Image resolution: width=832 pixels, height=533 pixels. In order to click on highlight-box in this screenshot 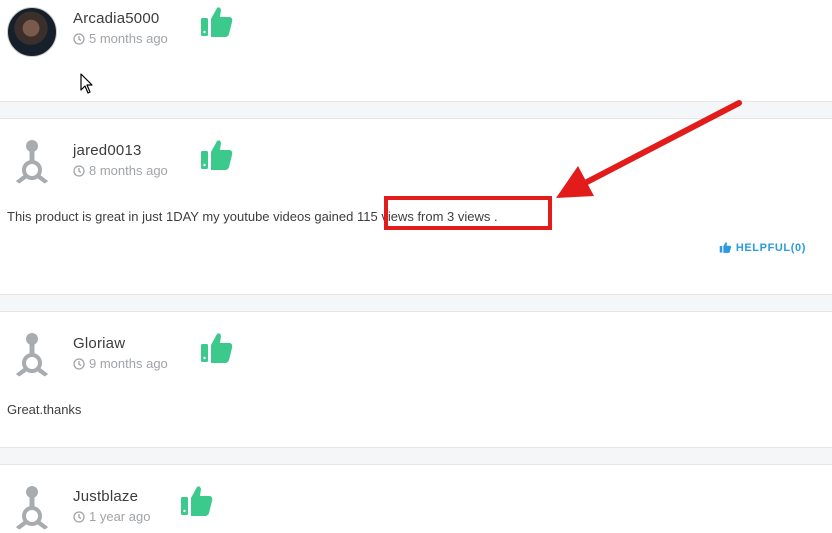, I will do `click(468, 213)`.